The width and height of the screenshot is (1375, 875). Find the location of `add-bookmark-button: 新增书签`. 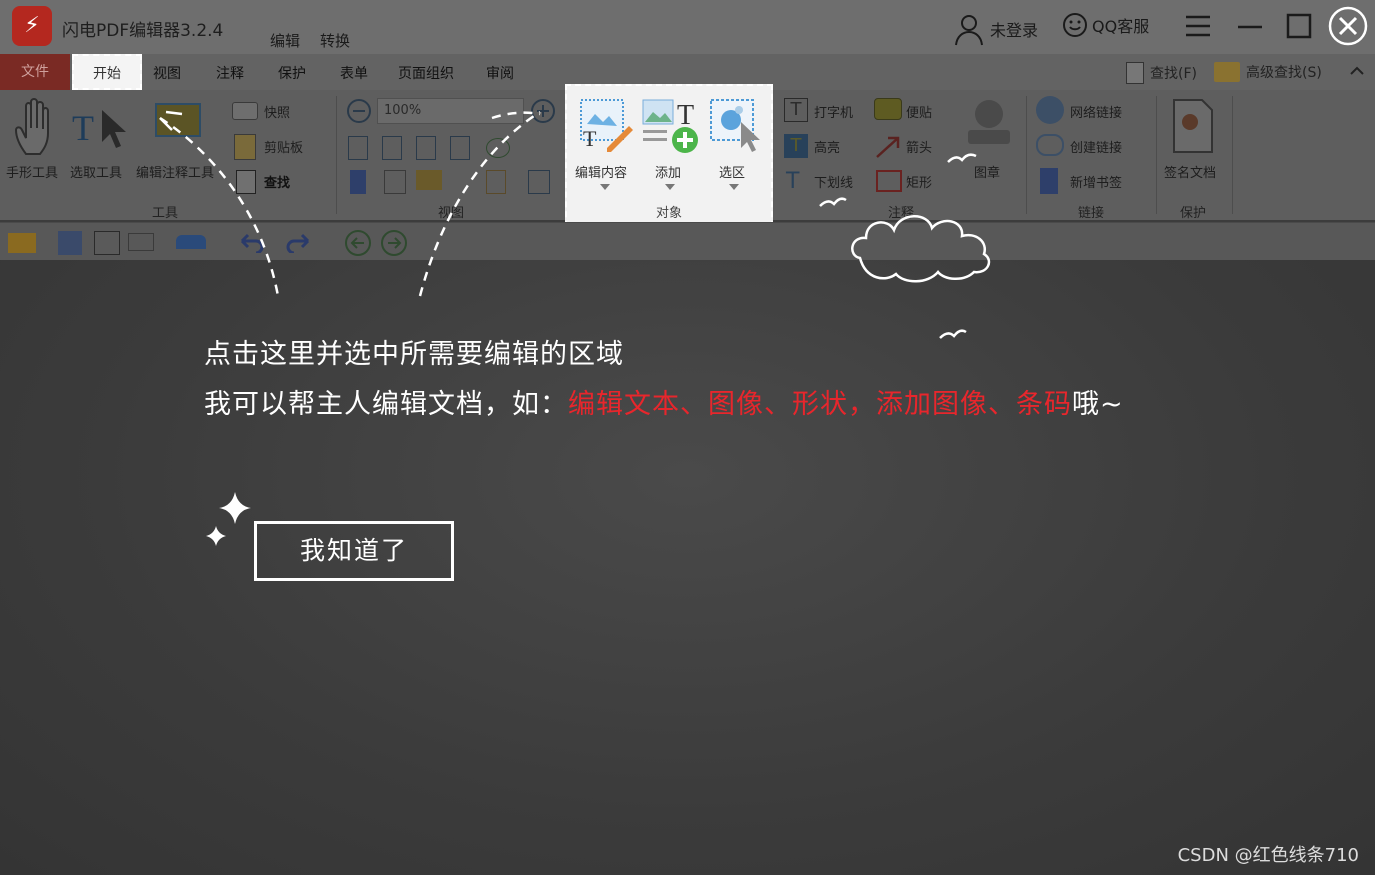

add-bookmark-button: 新增书签 is located at coordinates (1096, 181).